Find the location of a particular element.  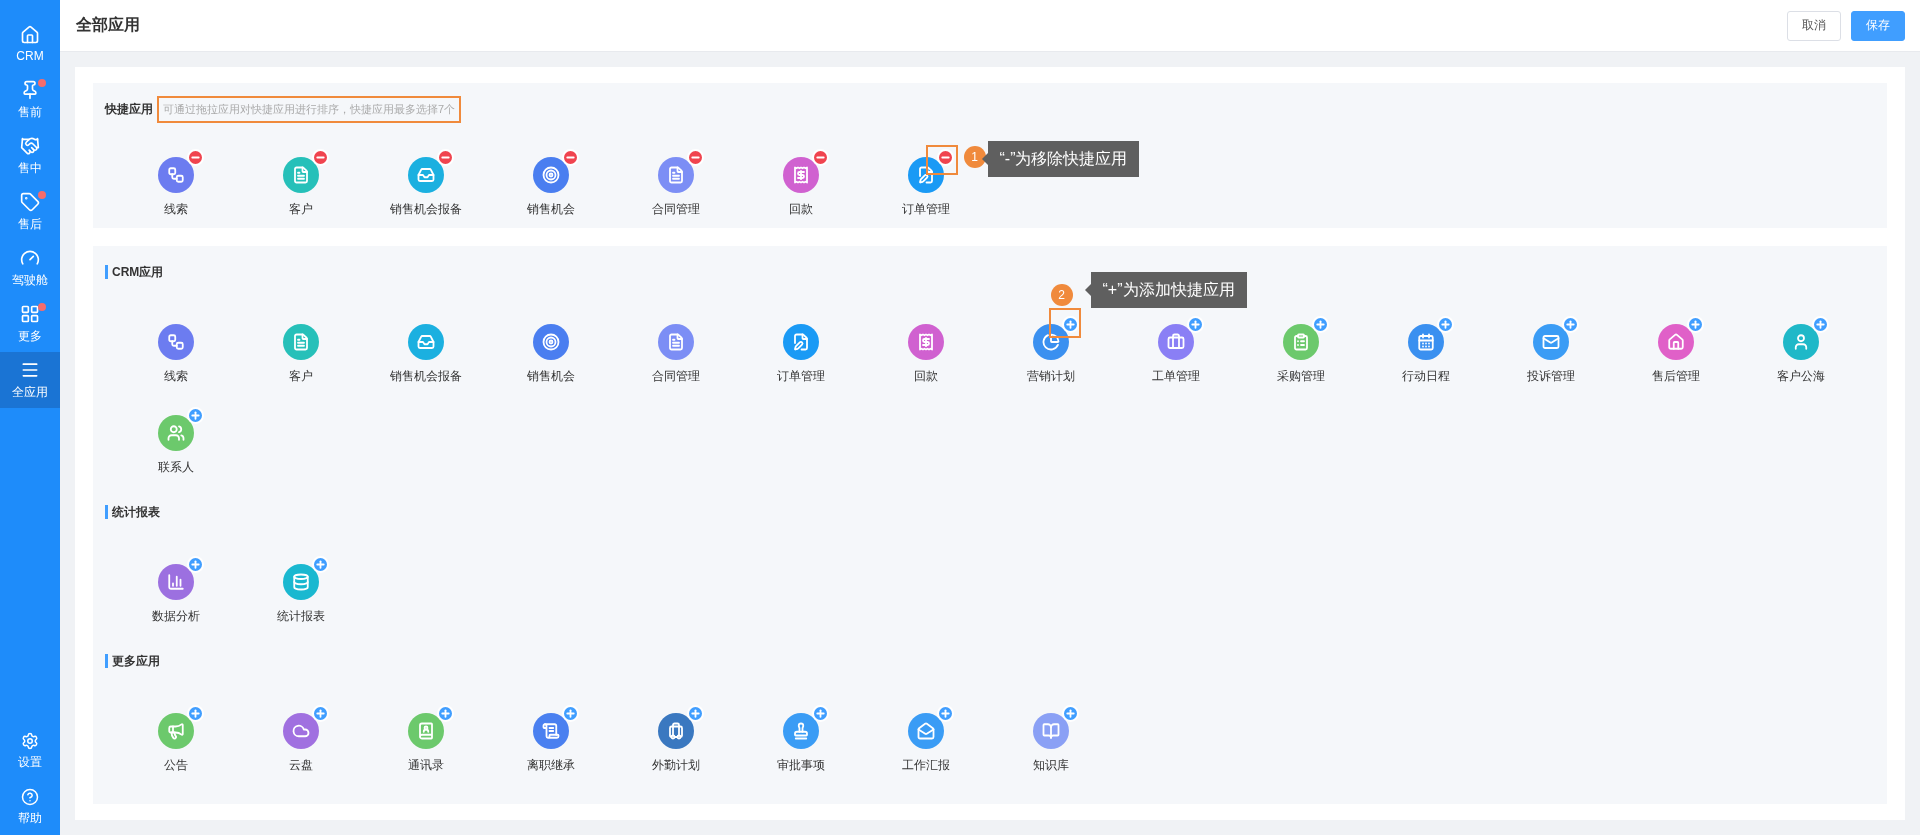

book-icon is located at coordinates (1050, 731).